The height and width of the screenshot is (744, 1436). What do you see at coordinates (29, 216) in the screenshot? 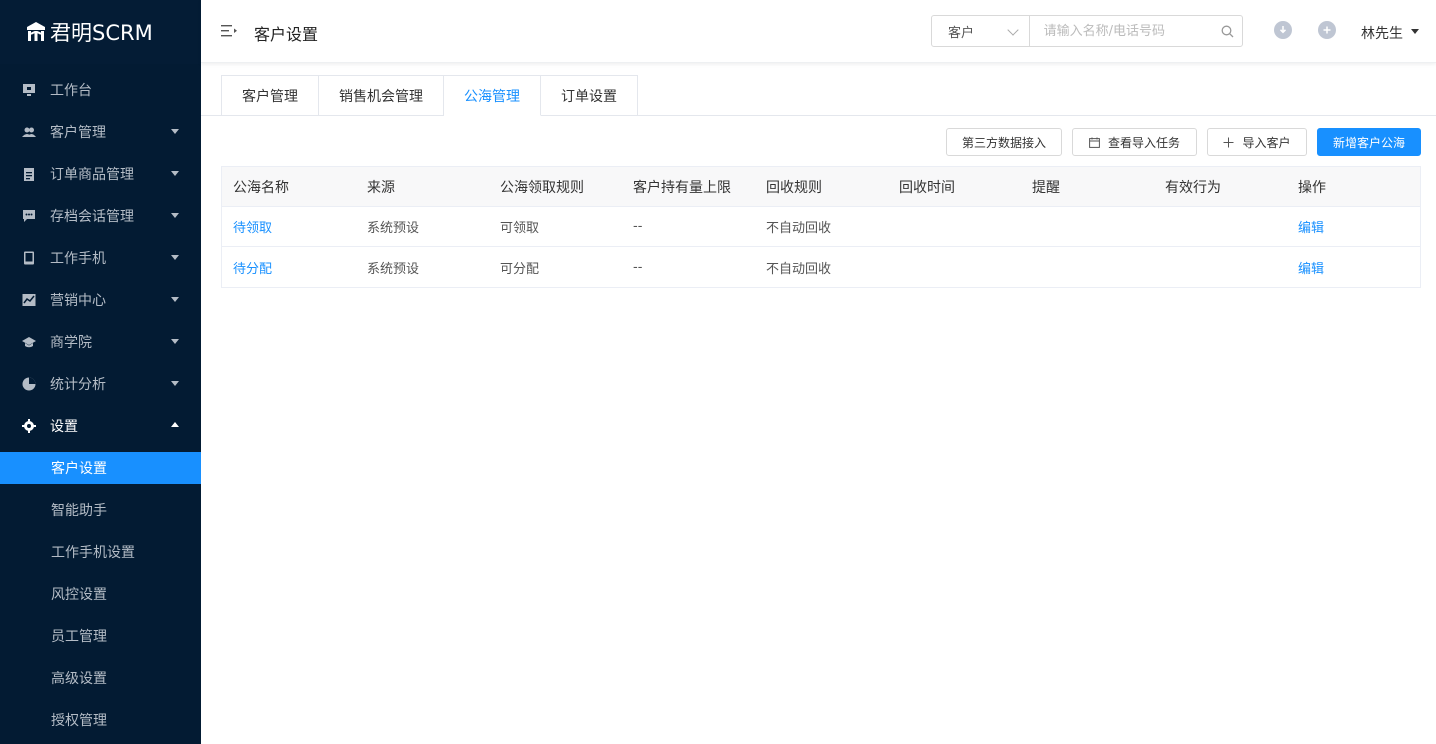
I see `chat-icon` at bounding box center [29, 216].